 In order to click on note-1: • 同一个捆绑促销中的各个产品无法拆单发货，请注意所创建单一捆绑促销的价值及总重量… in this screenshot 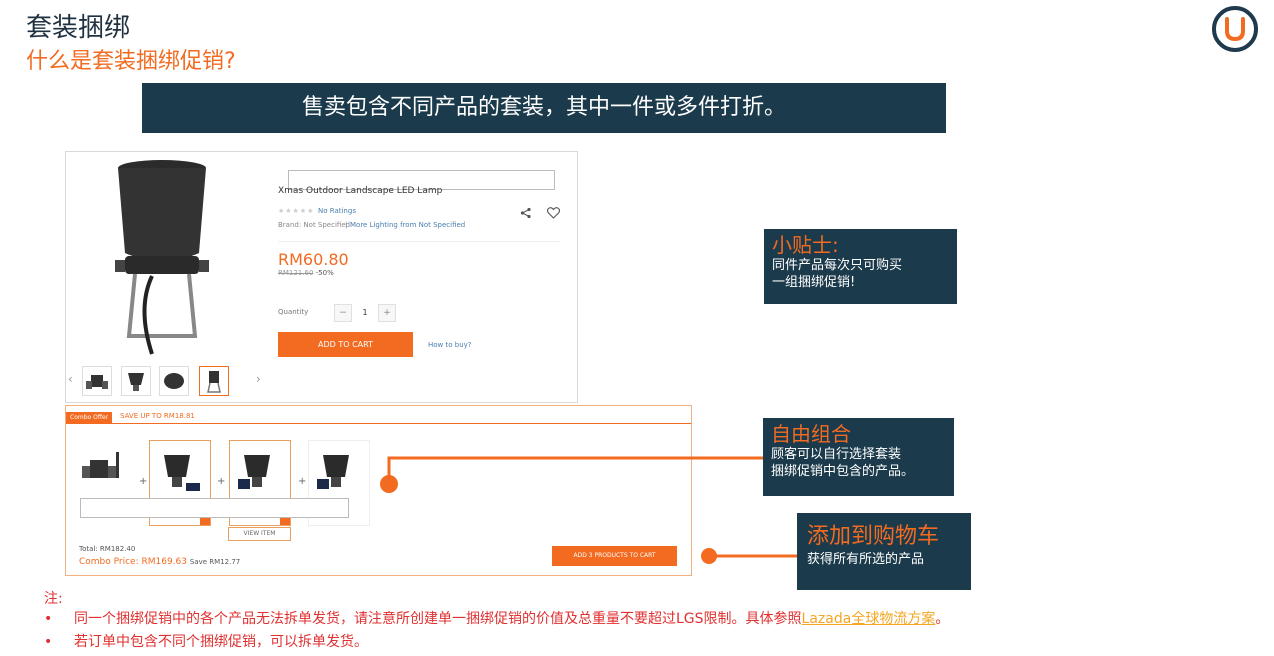, I will do `click(496, 619)`.